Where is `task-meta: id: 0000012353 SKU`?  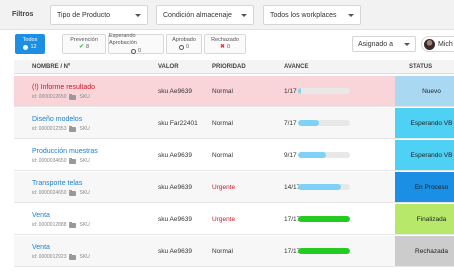
task-meta: id: 0000012353 SKU is located at coordinates (61, 128).